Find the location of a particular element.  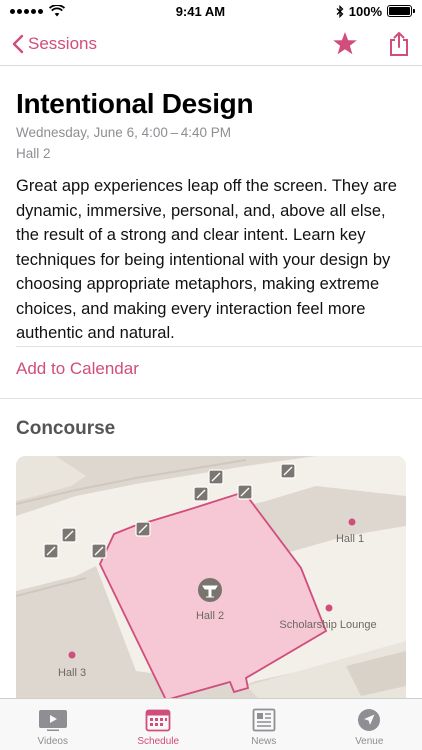

hall-2-label: Hall 2 is located at coordinates (210, 616).